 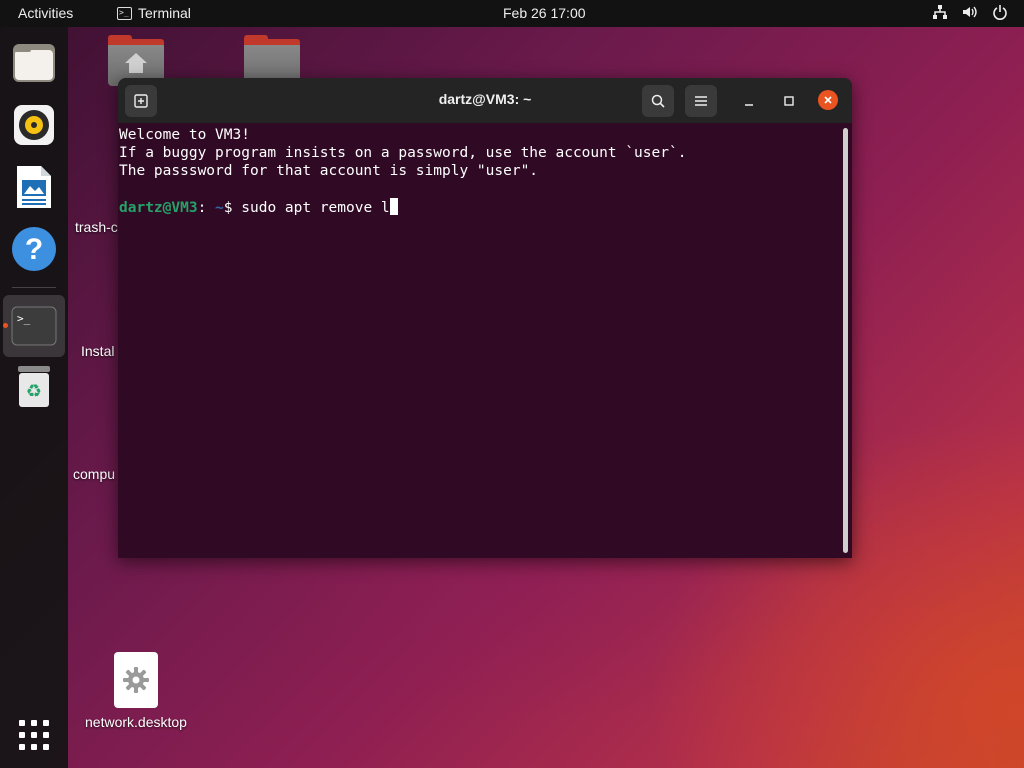 I want to click on top-bar: Activities >_ Terminal Feb 26 17:00, so click(x=512, y=13).